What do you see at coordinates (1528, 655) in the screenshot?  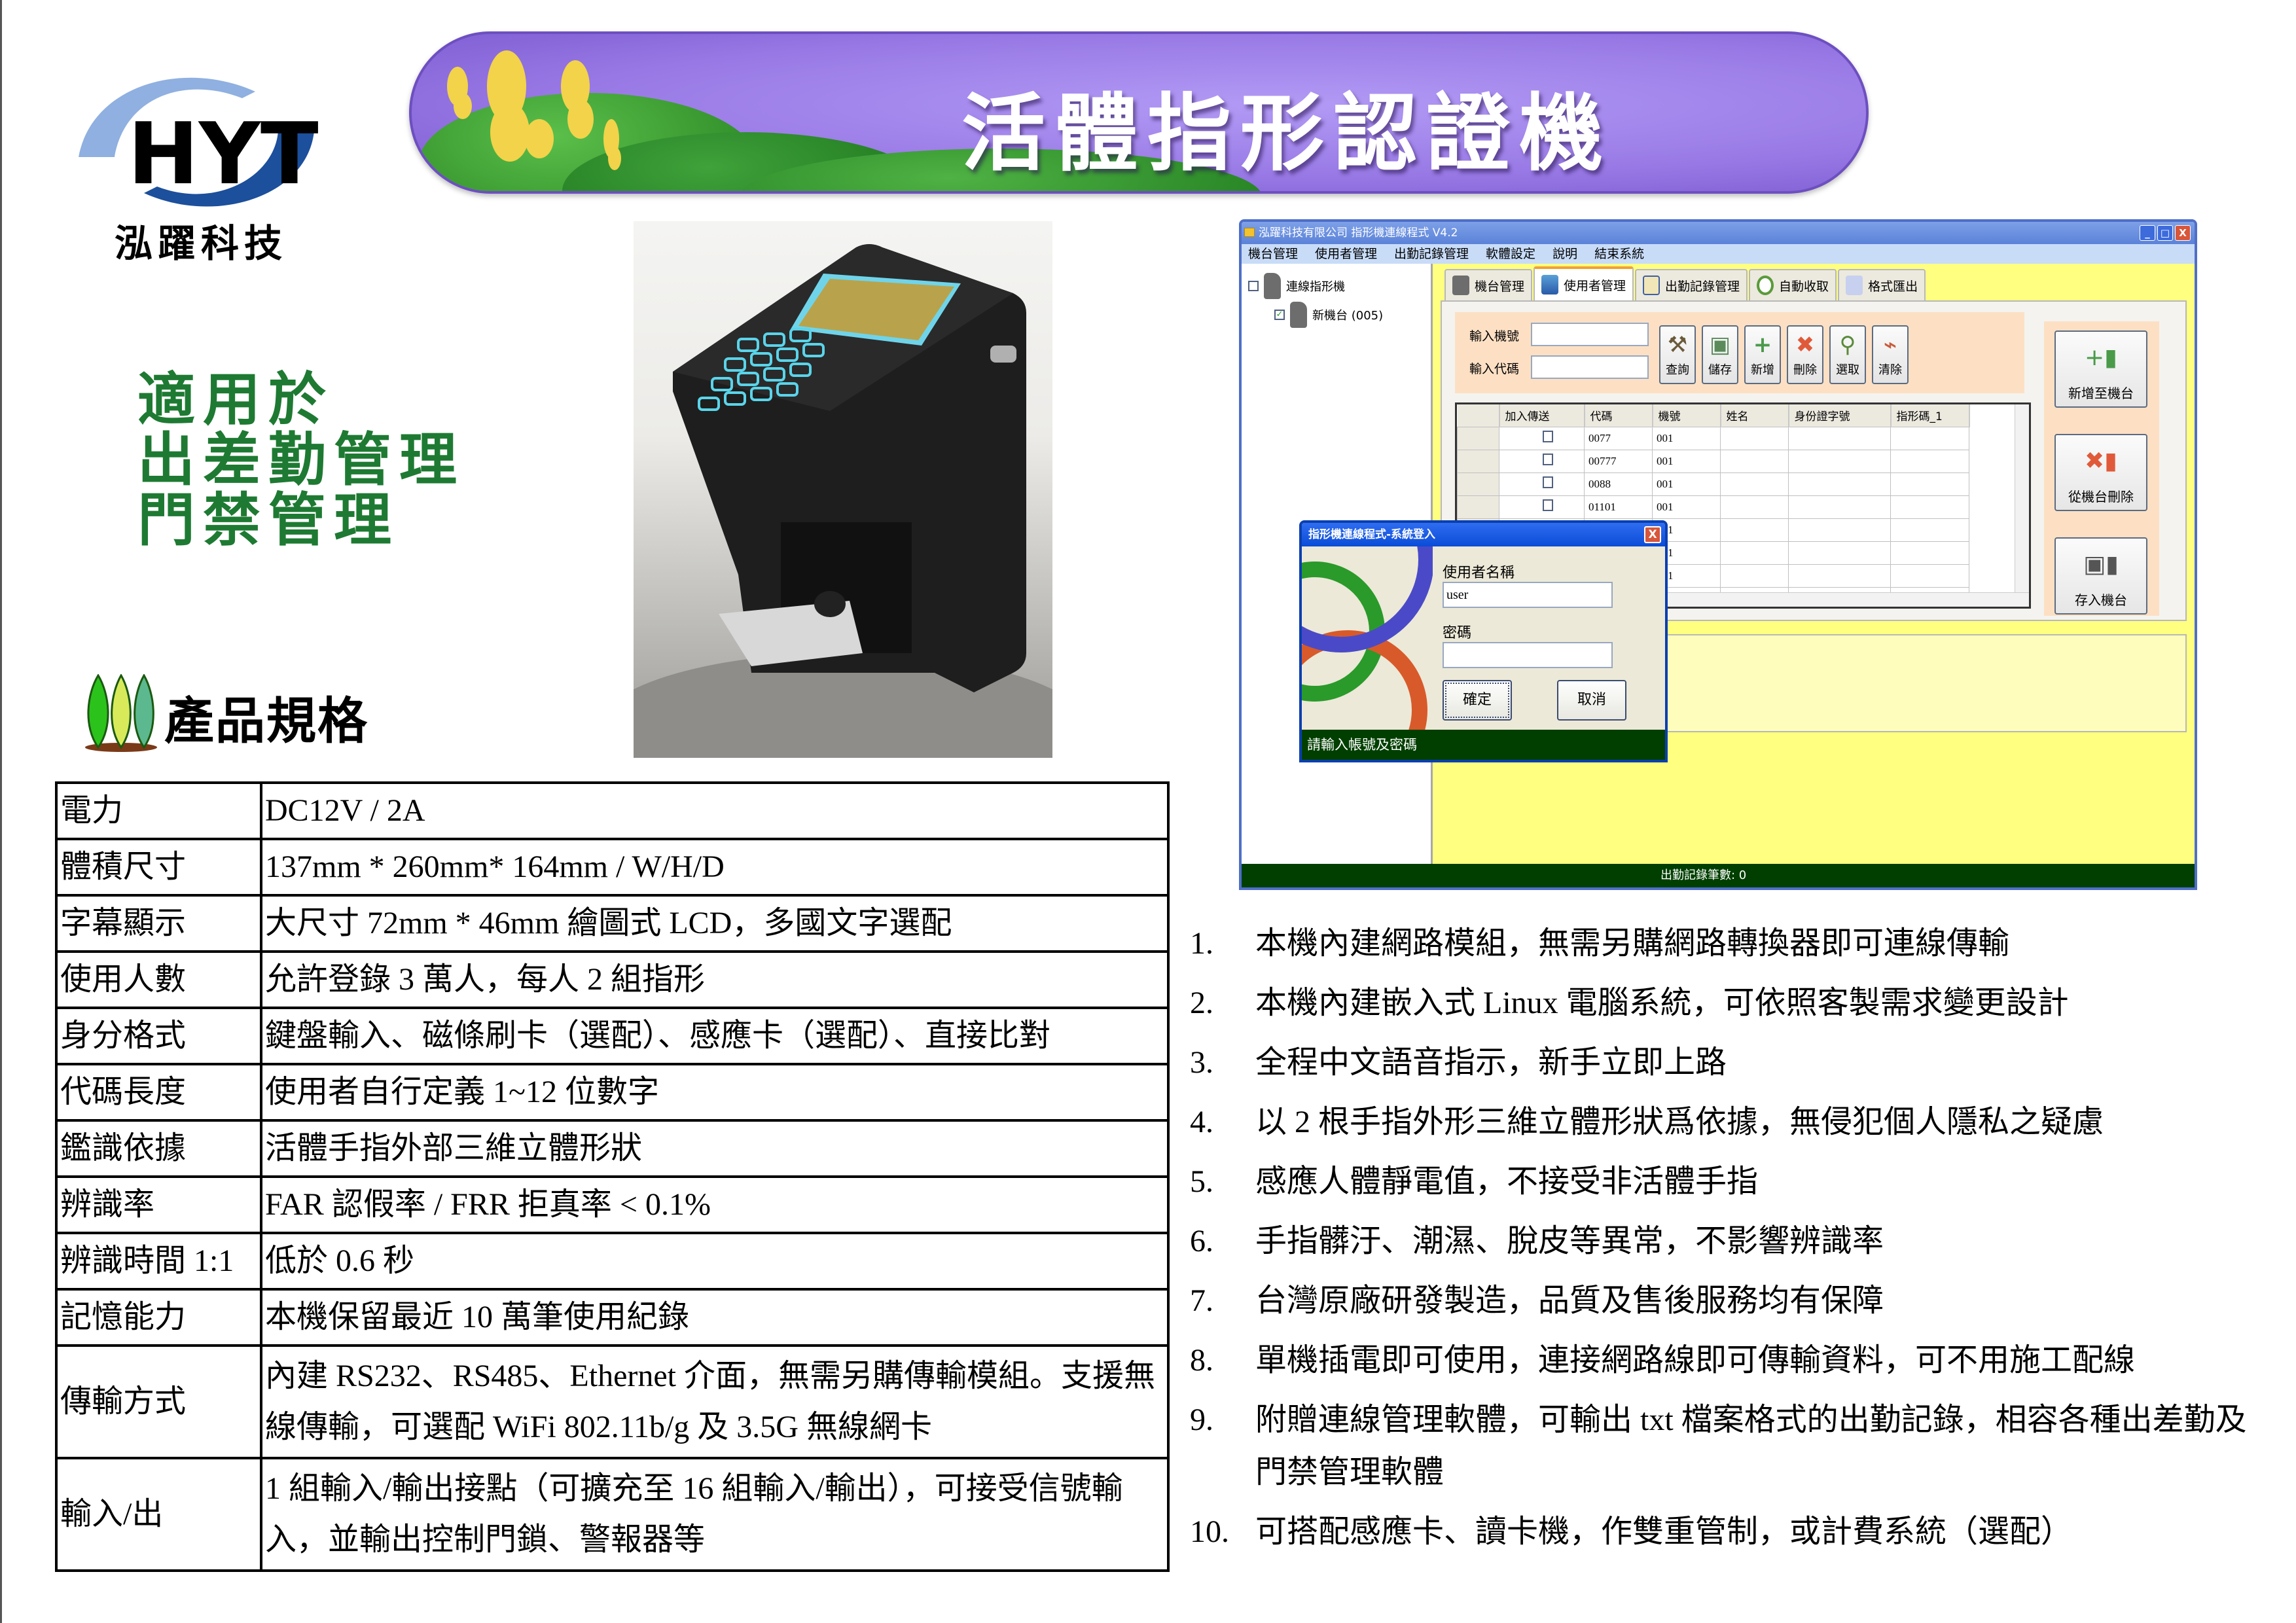 I see `password-input` at bounding box center [1528, 655].